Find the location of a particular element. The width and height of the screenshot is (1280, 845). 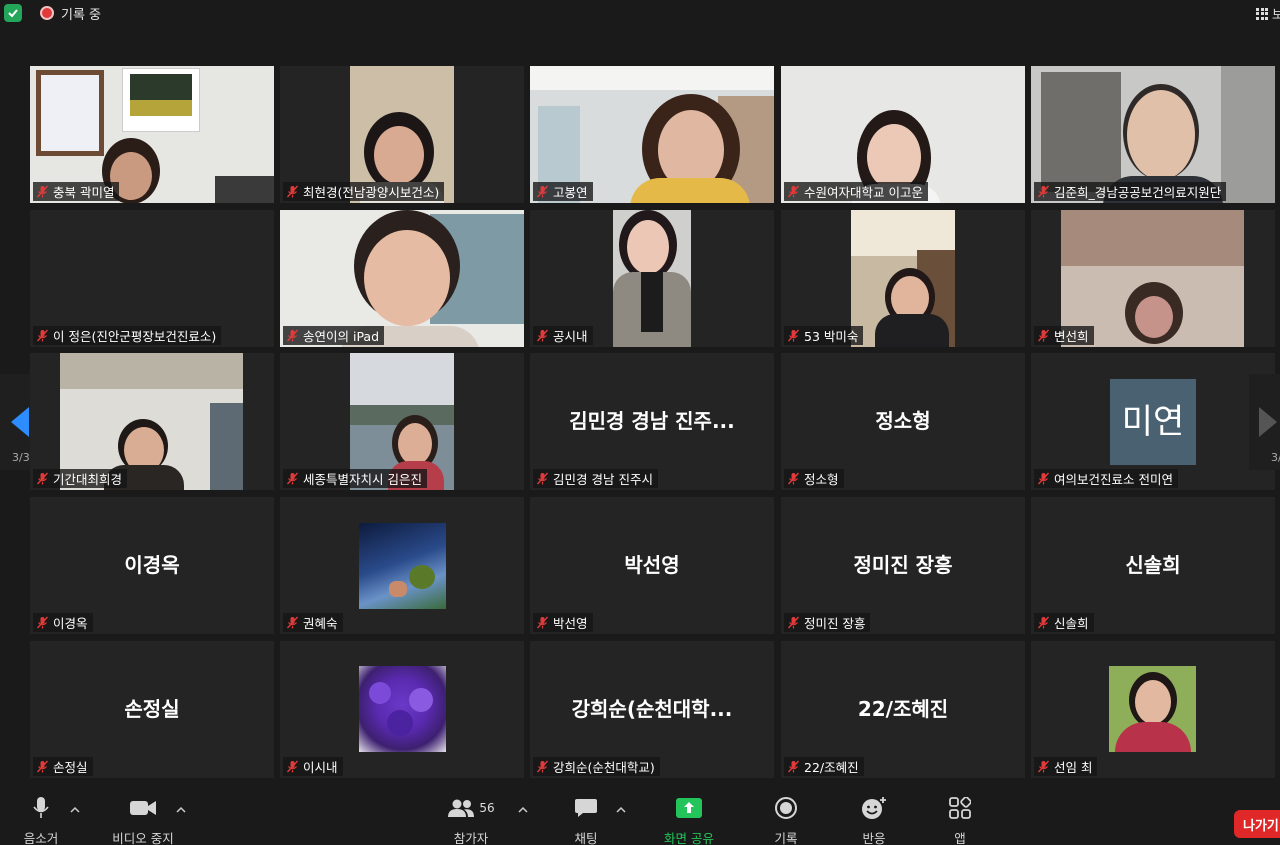

participant-tile: 선임 최 is located at coordinates (1153, 709).